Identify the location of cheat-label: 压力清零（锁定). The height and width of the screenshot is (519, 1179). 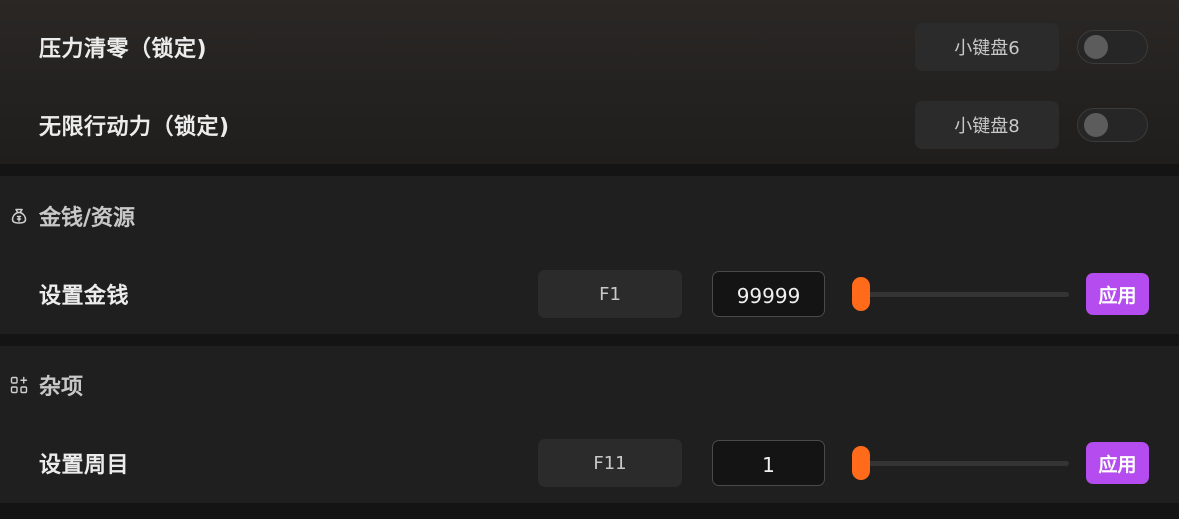
(123, 49).